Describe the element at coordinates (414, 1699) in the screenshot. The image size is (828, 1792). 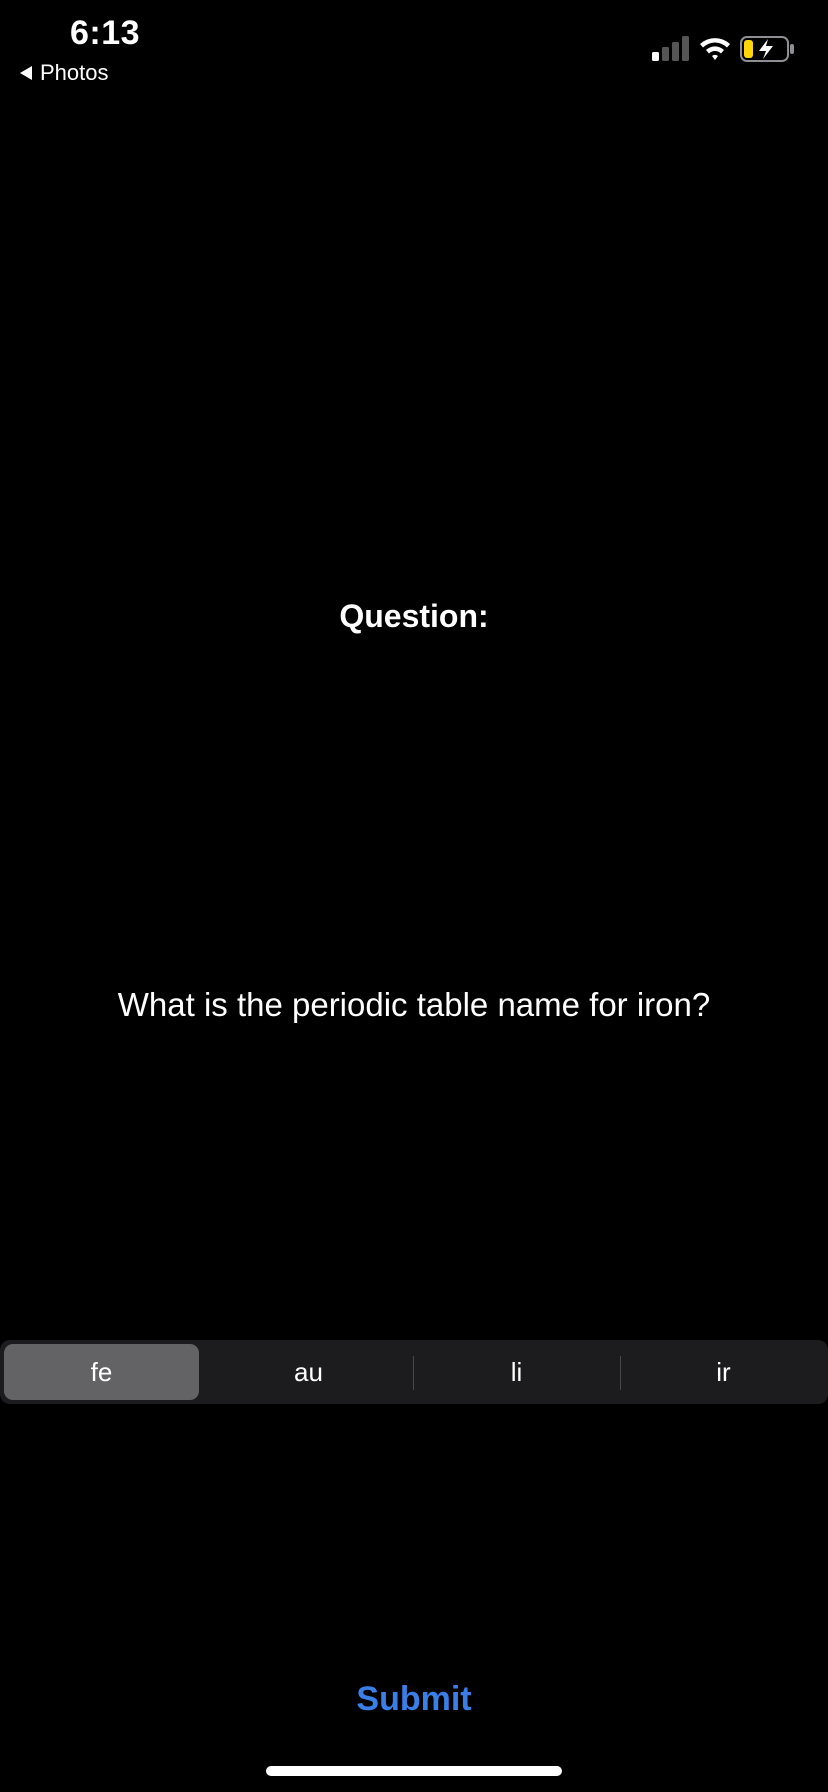
I see `submit-button: Submit` at that location.